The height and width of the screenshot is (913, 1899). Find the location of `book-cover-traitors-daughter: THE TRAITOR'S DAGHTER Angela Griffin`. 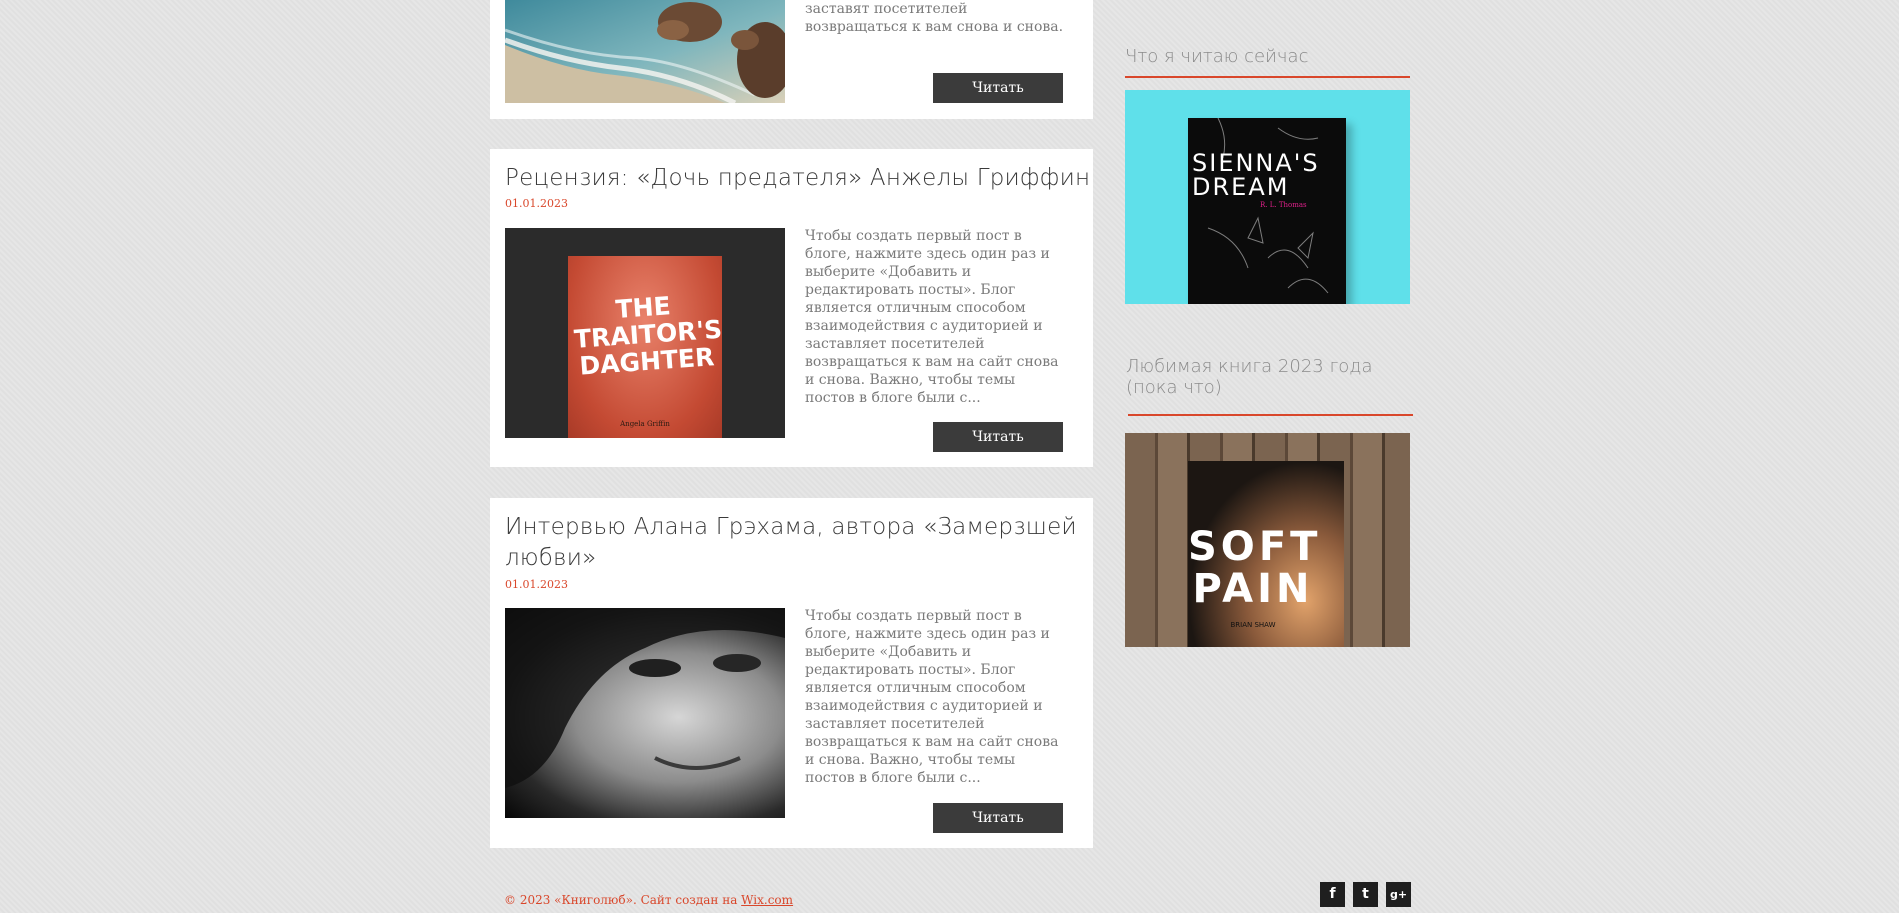

book-cover-traitors-daughter: THE TRAITOR'S DAGHTER Angela Griffin is located at coordinates (645, 347).